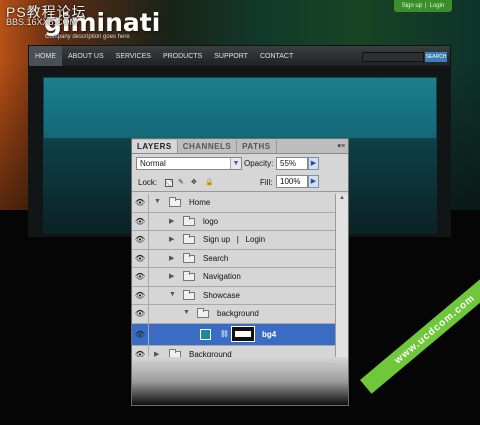 The width and height of the screenshot is (480, 425). I want to click on layer-row-navigation: 👁 ▶ Navigation, so click(234, 277).